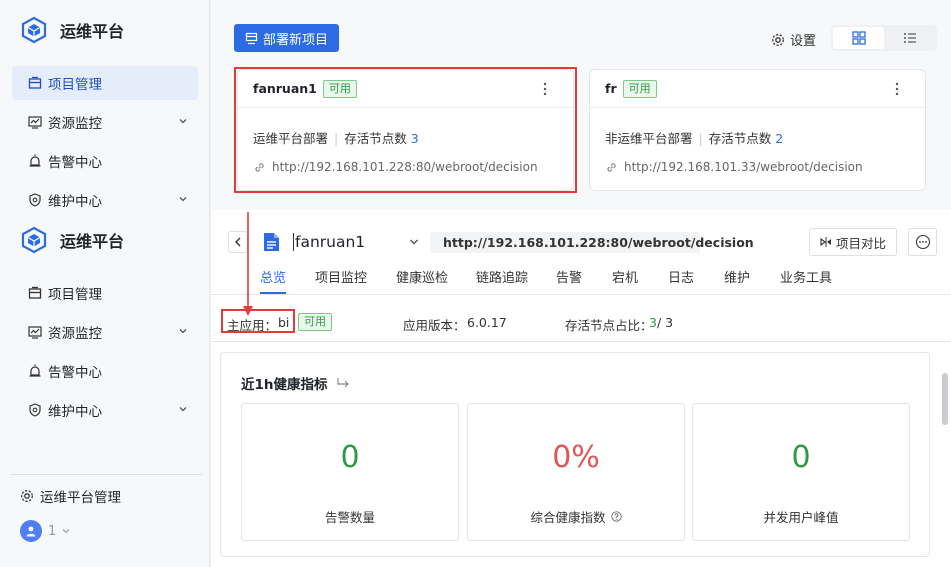 The height and width of the screenshot is (567, 951). I want to click on scrollbar-thumb, so click(945, 399).